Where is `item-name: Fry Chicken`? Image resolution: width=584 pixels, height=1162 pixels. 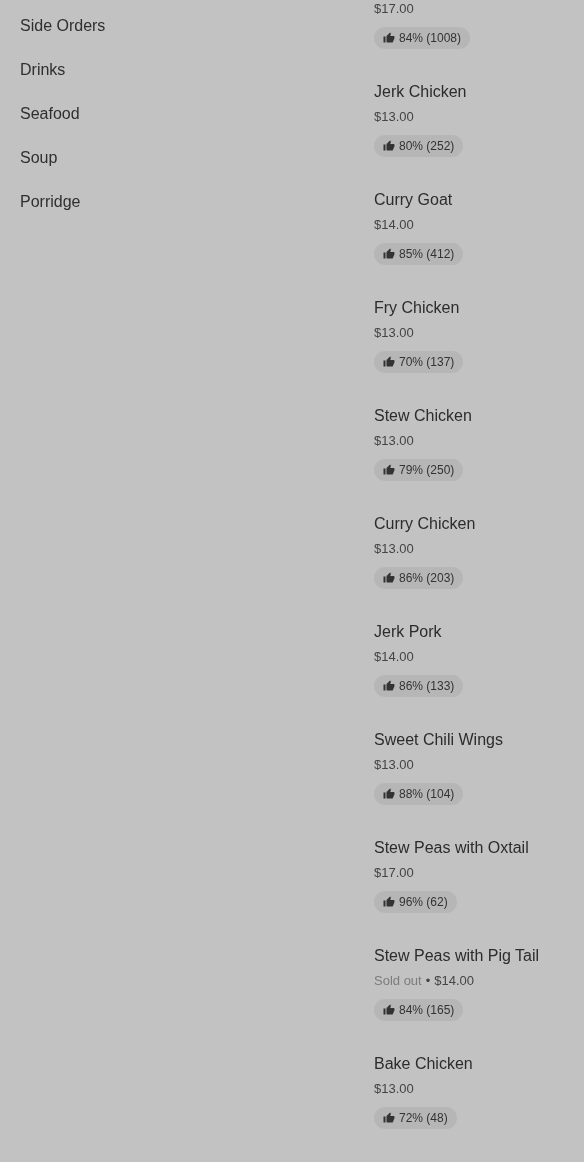
item-name: Fry Chicken is located at coordinates (417, 308).